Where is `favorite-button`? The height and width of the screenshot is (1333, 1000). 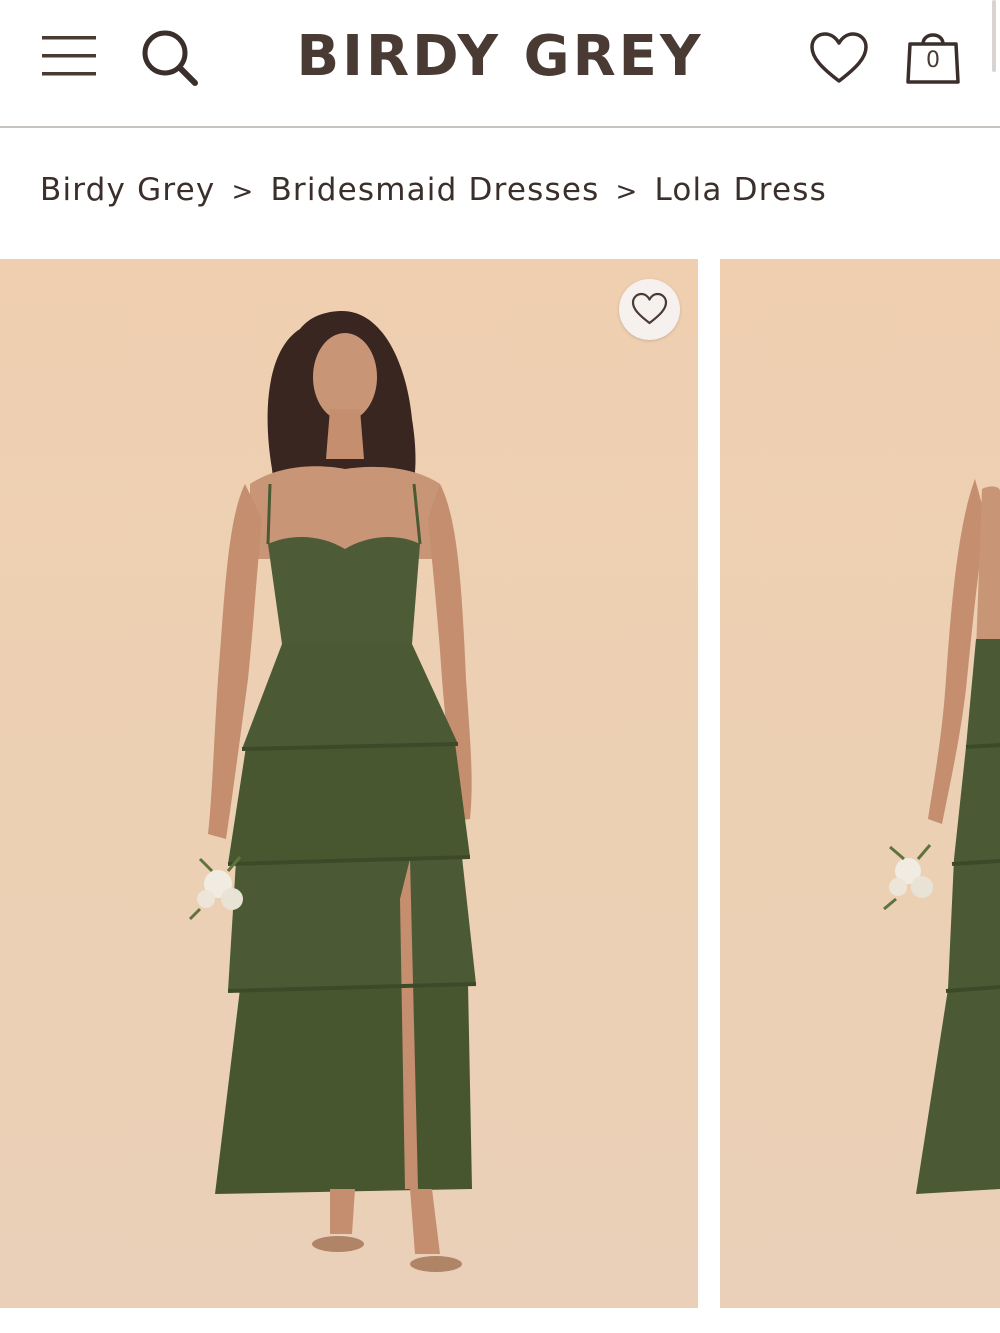 favorite-button is located at coordinates (649, 309).